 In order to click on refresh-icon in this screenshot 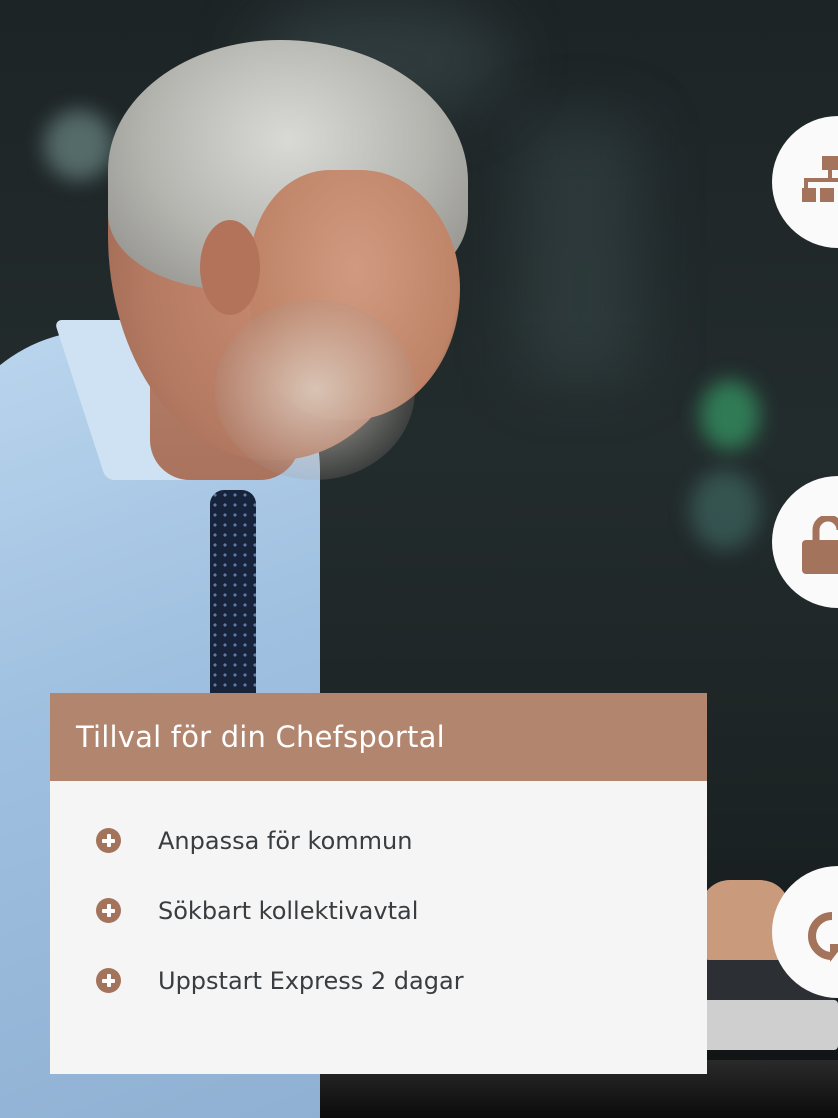, I will do `click(823, 937)`.